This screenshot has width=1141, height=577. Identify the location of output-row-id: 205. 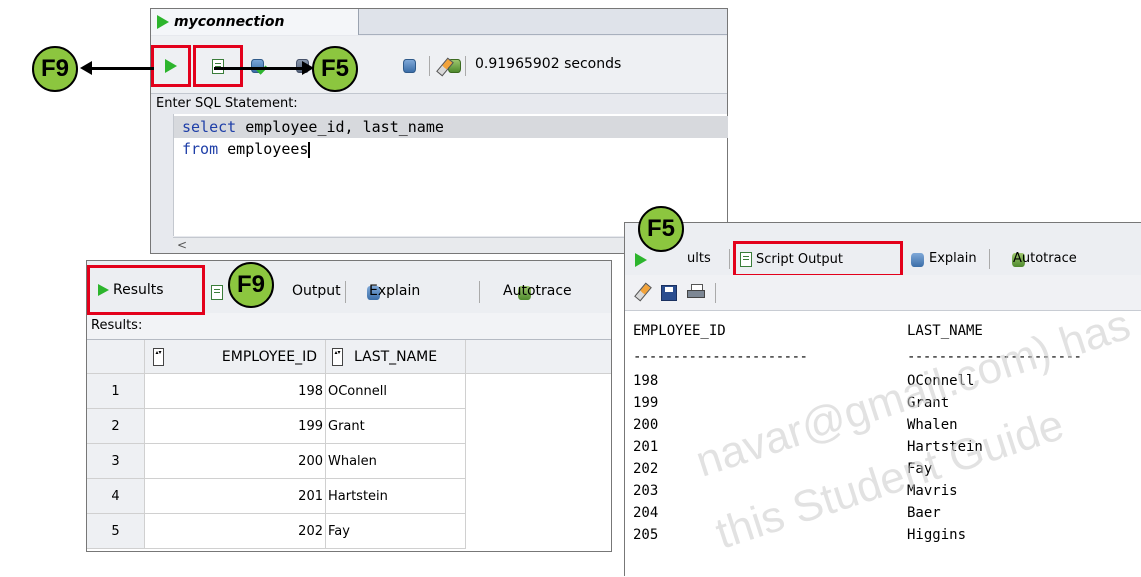
(646, 535).